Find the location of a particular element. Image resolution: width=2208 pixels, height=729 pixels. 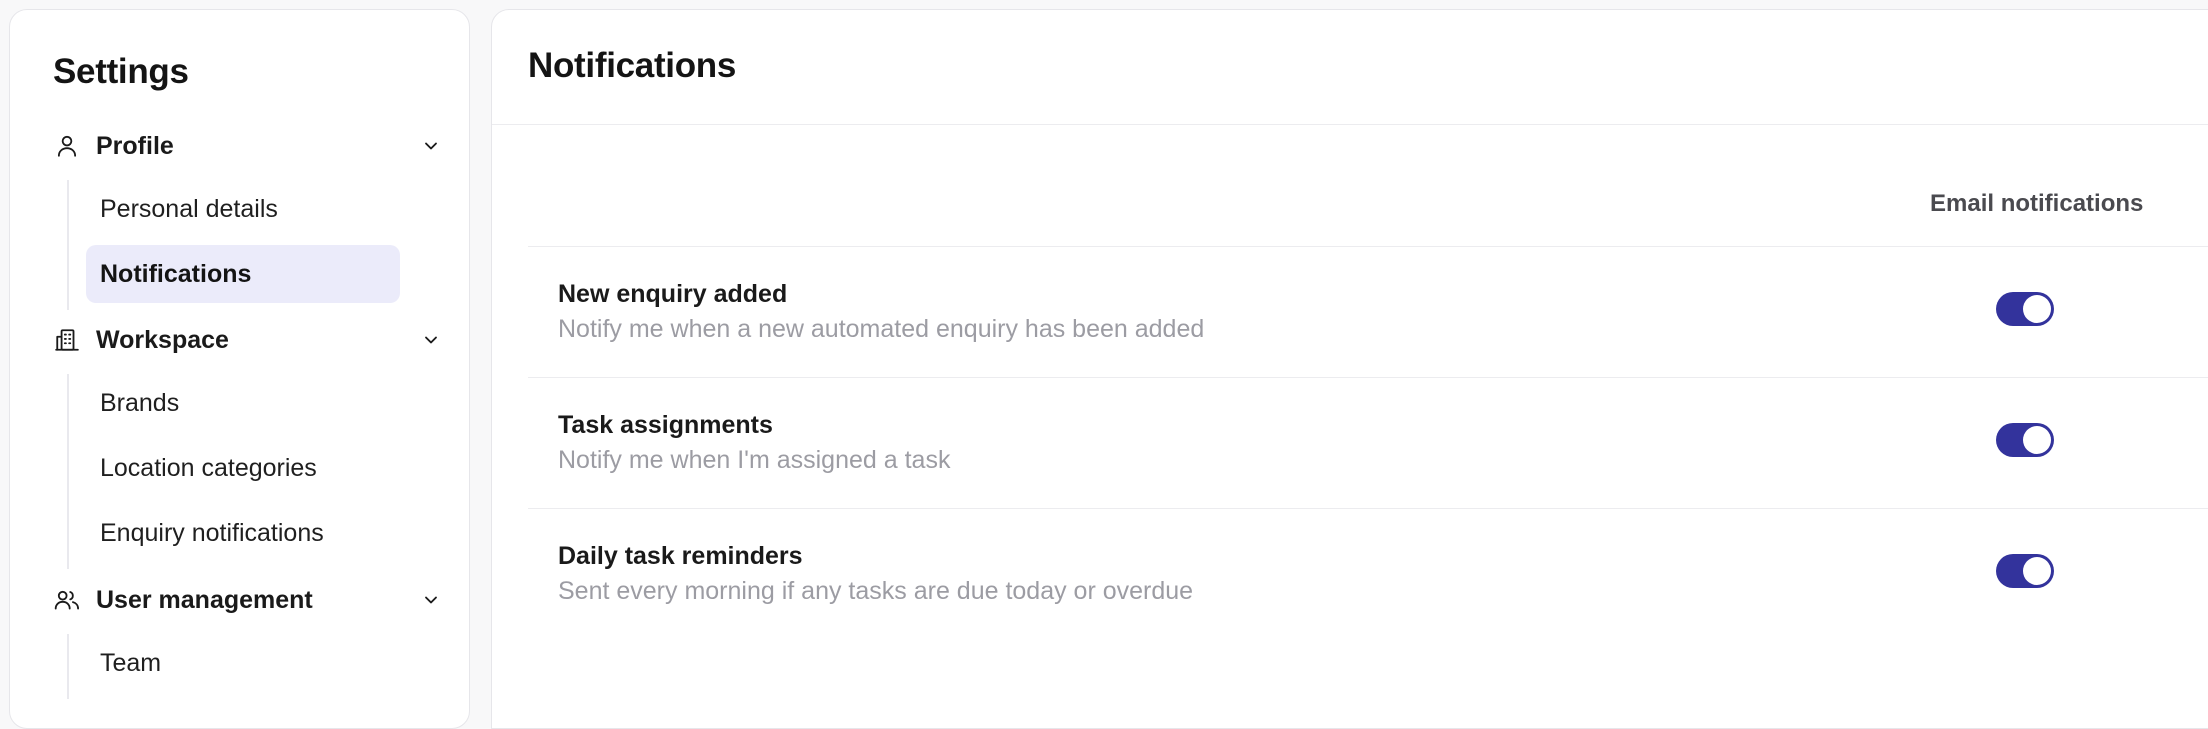

sidebar-item-brands: Brands is located at coordinates (243, 403).